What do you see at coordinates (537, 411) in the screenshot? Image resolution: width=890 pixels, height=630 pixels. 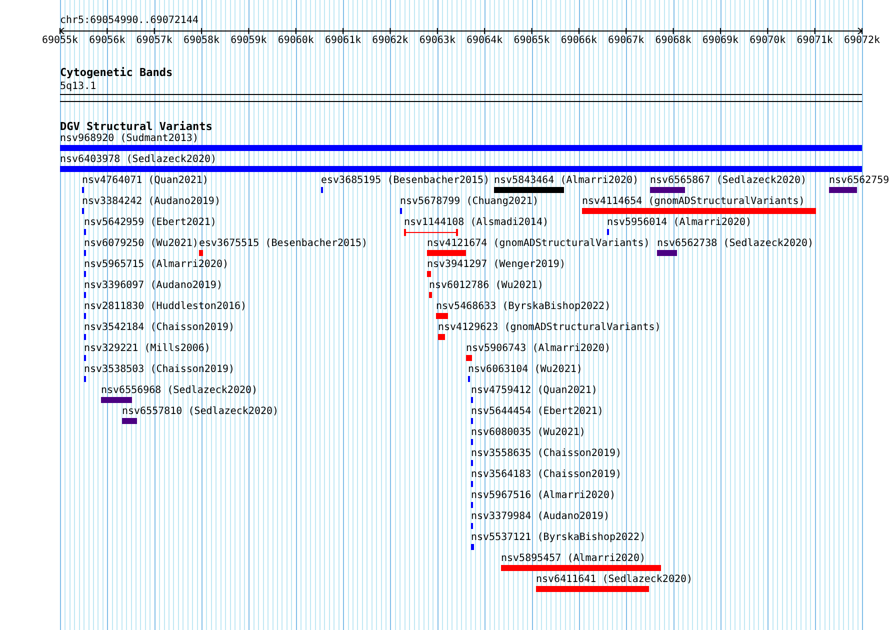 I see `variant-label: nsv5644454 (Ebert2021)` at bounding box center [537, 411].